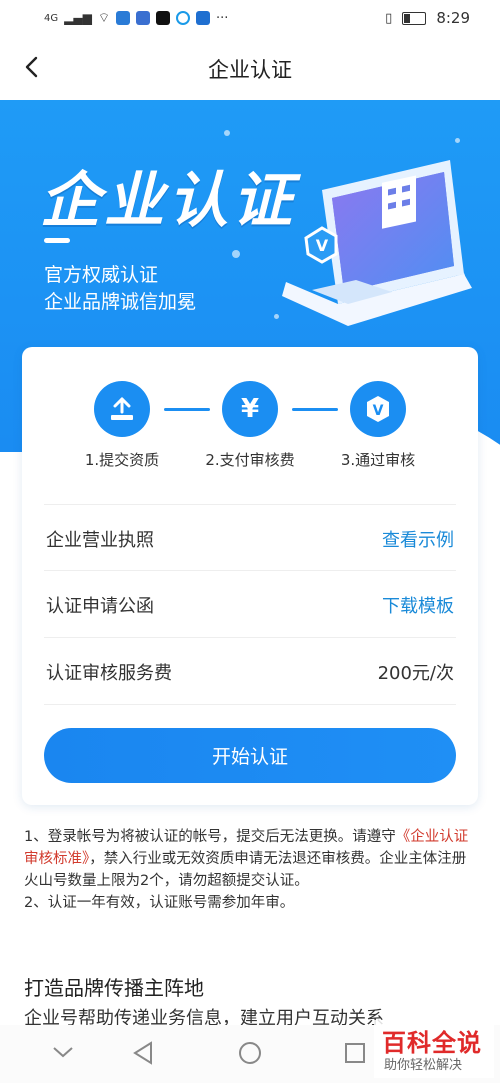 This screenshot has height=1083, width=500. I want to click on hero-tagline-1: 官方权威认证, so click(101, 275).